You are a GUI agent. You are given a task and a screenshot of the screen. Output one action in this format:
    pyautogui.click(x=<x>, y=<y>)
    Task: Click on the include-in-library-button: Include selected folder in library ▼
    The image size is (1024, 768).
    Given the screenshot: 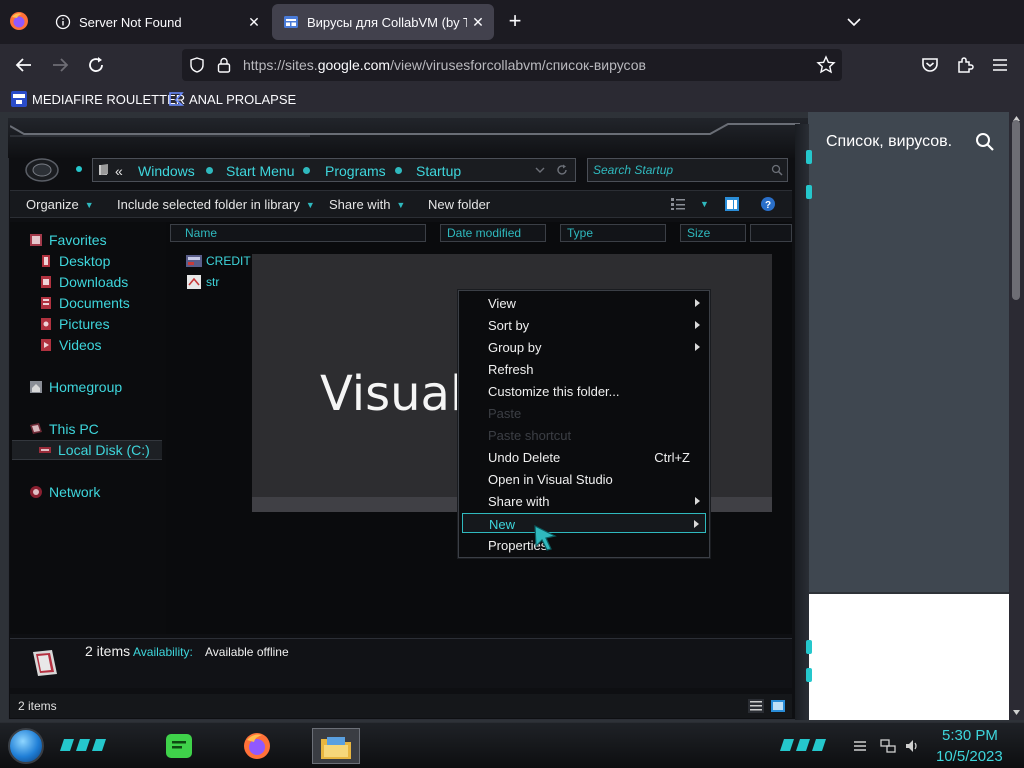 What is the action you would take?
    pyautogui.click(x=216, y=204)
    